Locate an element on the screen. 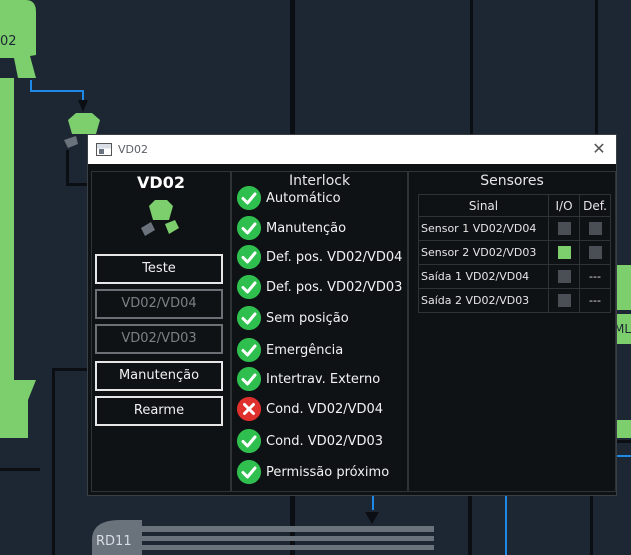  interlock-item: Automático is located at coordinates (289, 198).